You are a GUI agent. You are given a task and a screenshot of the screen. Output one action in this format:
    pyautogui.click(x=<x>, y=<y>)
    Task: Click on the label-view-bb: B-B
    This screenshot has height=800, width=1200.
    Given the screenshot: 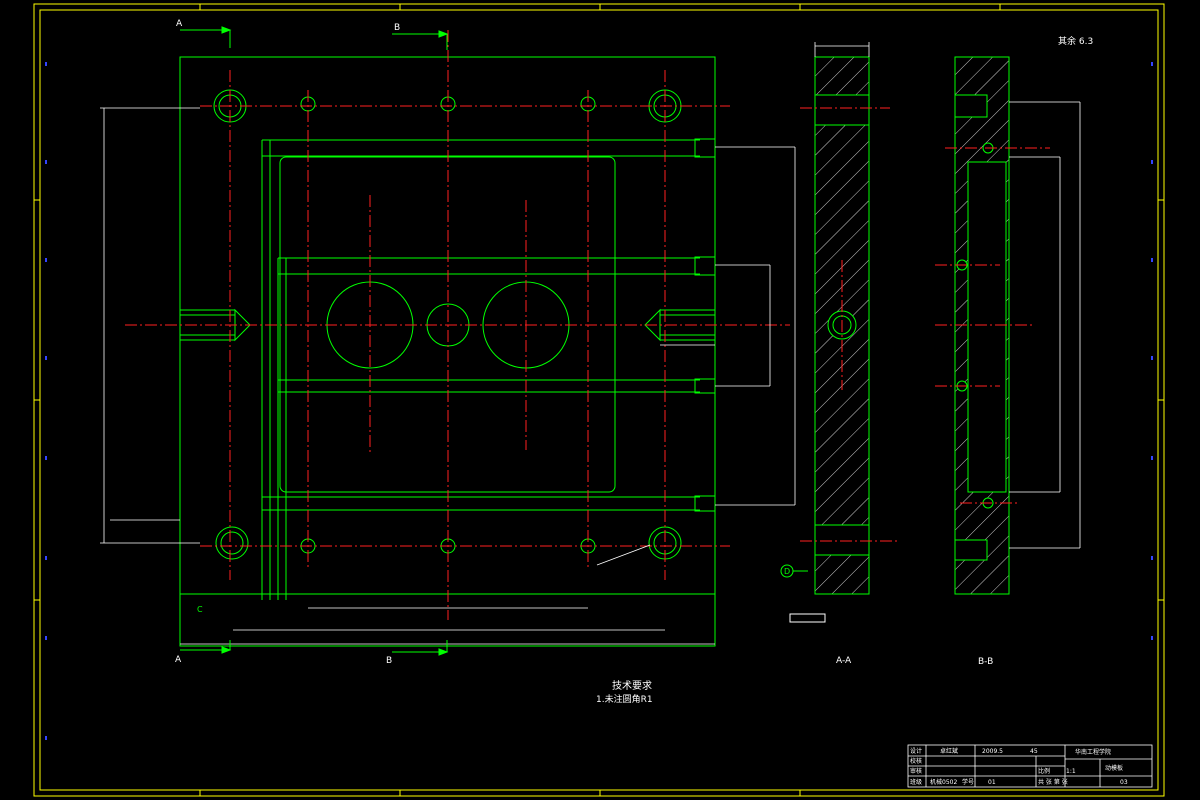 What is the action you would take?
    pyautogui.click(x=985, y=662)
    